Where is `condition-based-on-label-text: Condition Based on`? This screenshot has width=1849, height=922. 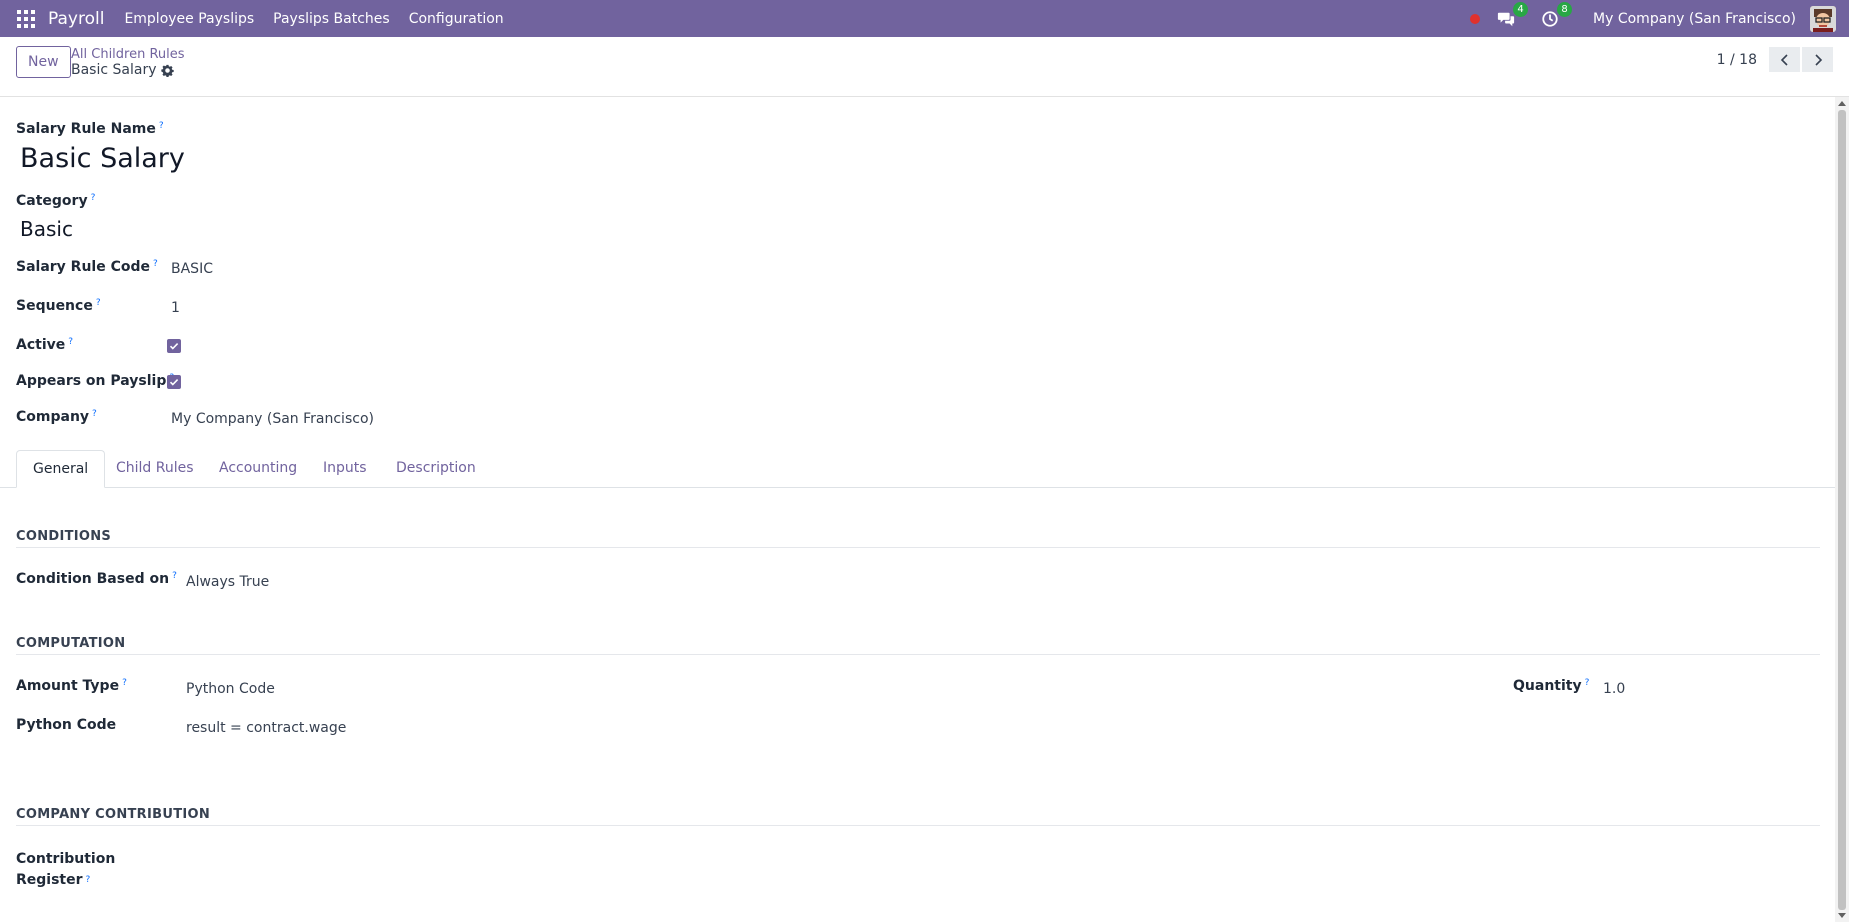 condition-based-on-label-text: Condition Based on is located at coordinates (93, 579).